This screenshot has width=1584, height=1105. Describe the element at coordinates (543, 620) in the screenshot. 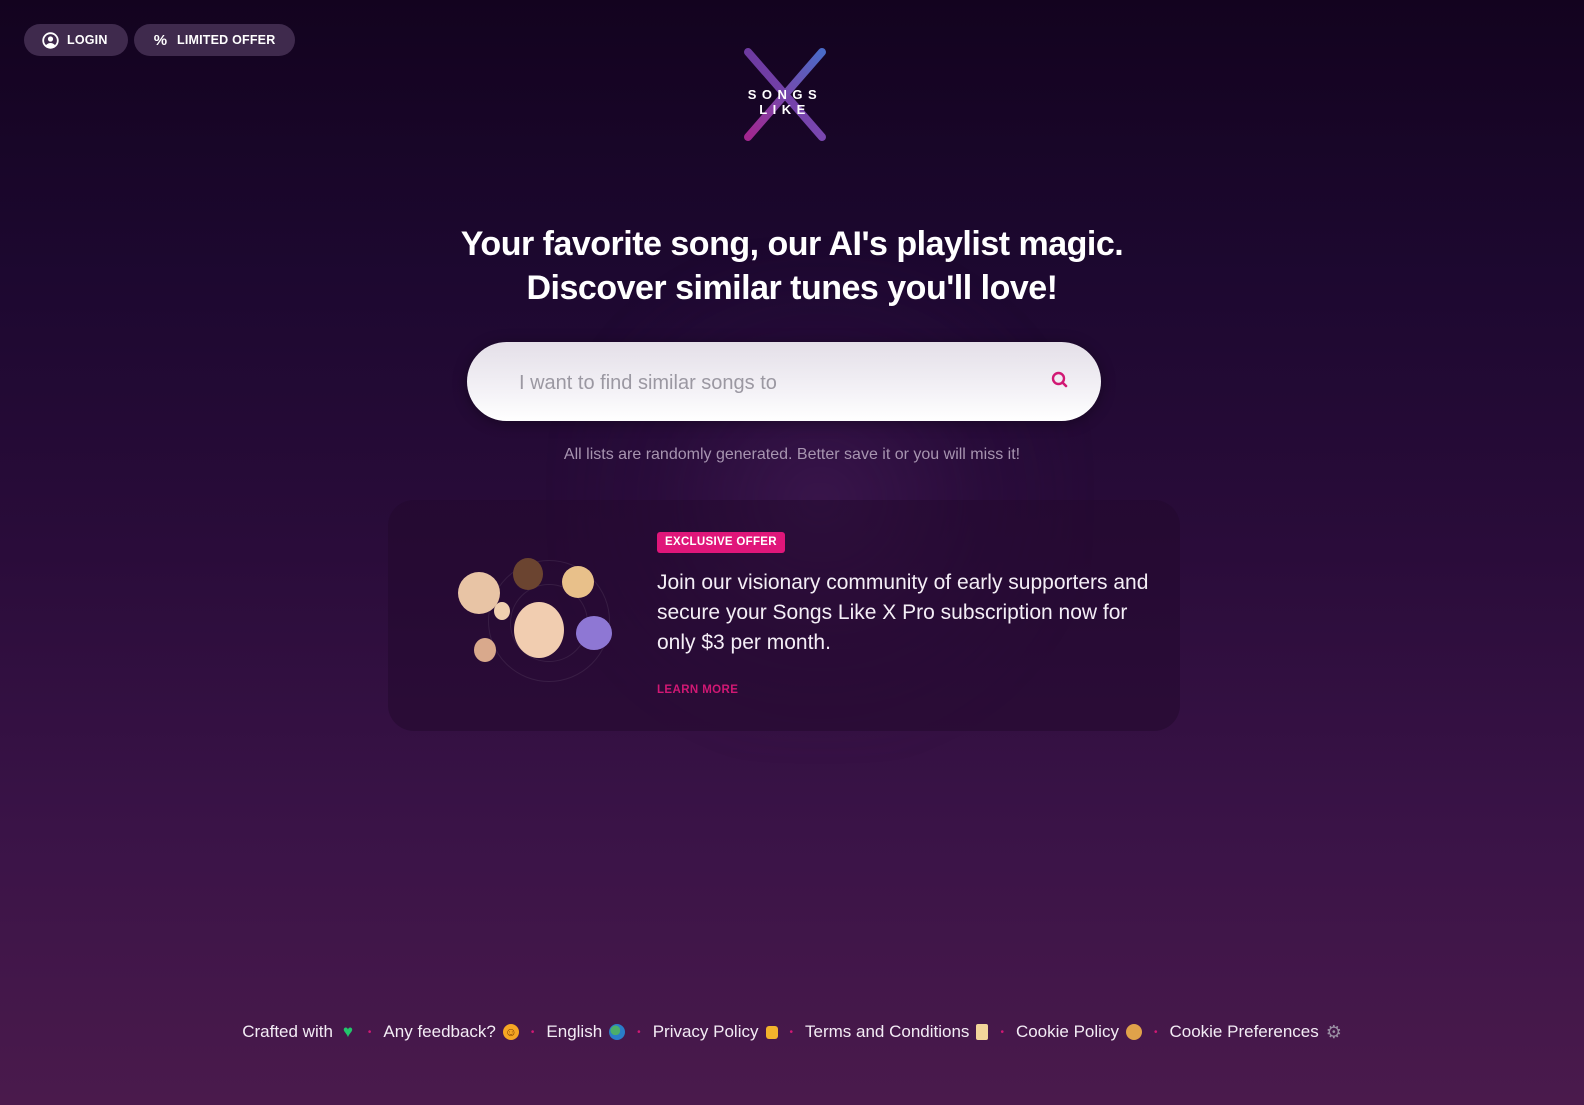

I see `memoji-community-image` at that location.